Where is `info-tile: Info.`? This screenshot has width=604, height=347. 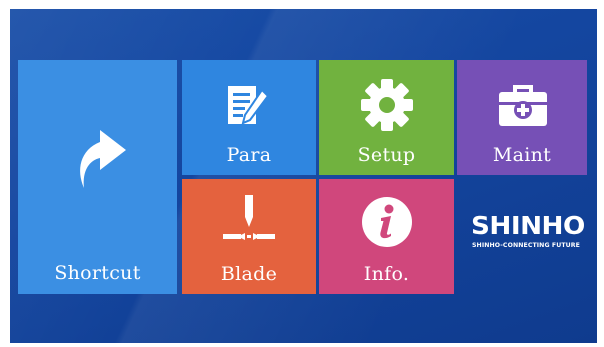
info-tile: Info. is located at coordinates (386, 236).